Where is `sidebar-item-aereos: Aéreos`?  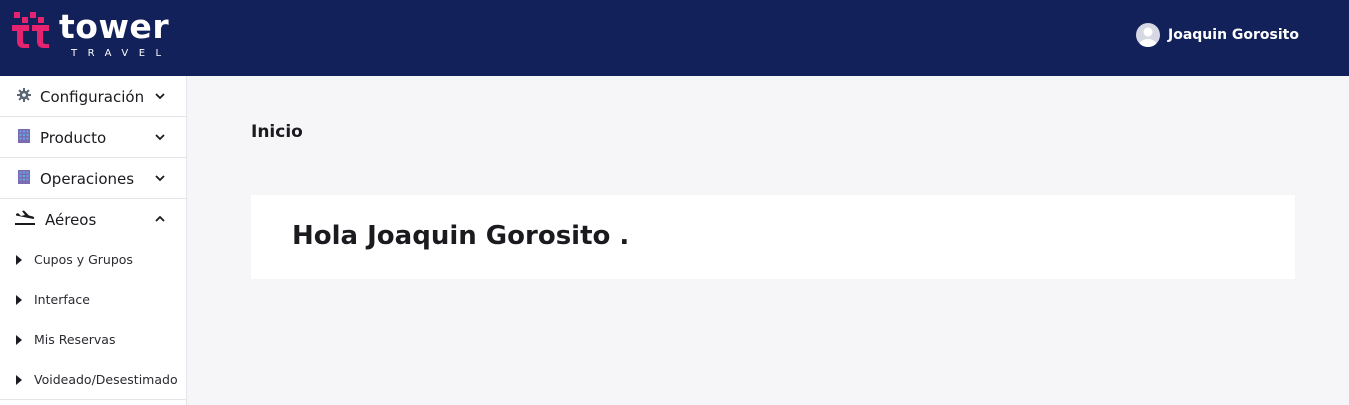 sidebar-item-aereos: Aéreos is located at coordinates (93, 219).